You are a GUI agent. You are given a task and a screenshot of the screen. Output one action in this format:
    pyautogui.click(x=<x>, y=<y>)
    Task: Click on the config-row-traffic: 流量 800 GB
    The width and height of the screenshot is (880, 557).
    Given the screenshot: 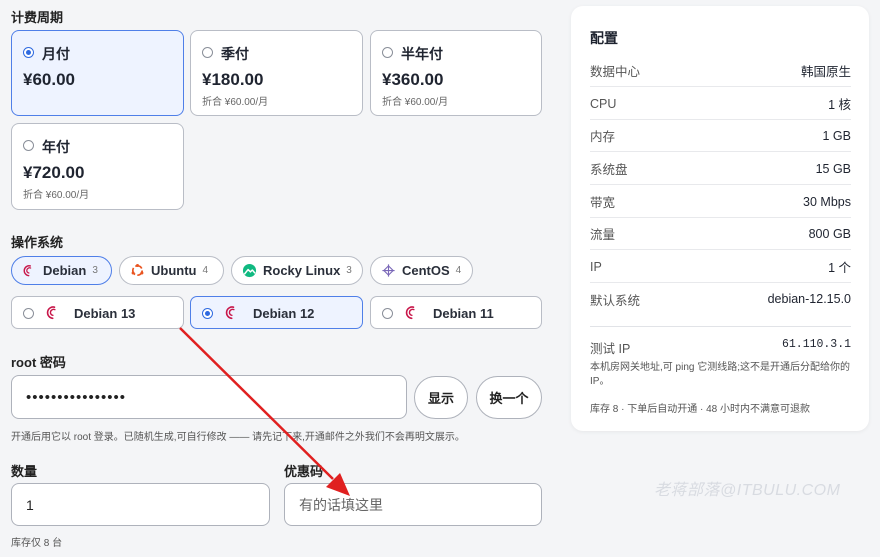 What is the action you would take?
    pyautogui.click(x=720, y=234)
    